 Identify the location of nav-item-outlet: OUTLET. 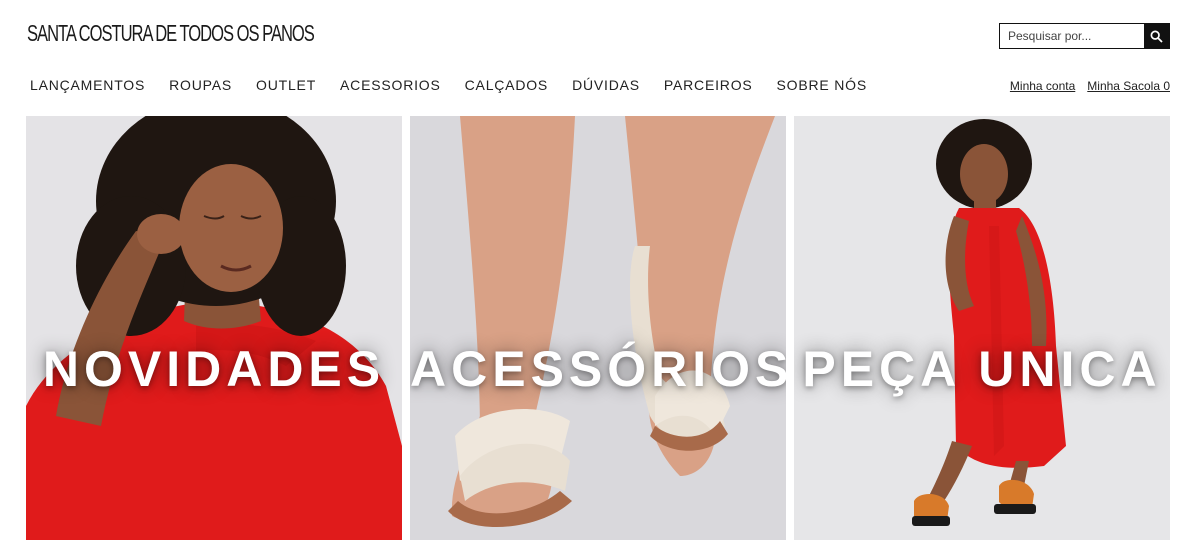
(286, 85).